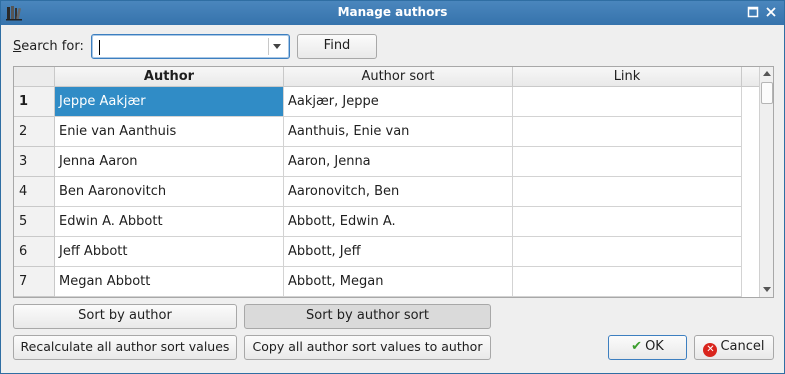 This screenshot has height=374, width=785. Describe the element at coordinates (767, 289) in the screenshot. I see `scroll-down-icon` at that location.